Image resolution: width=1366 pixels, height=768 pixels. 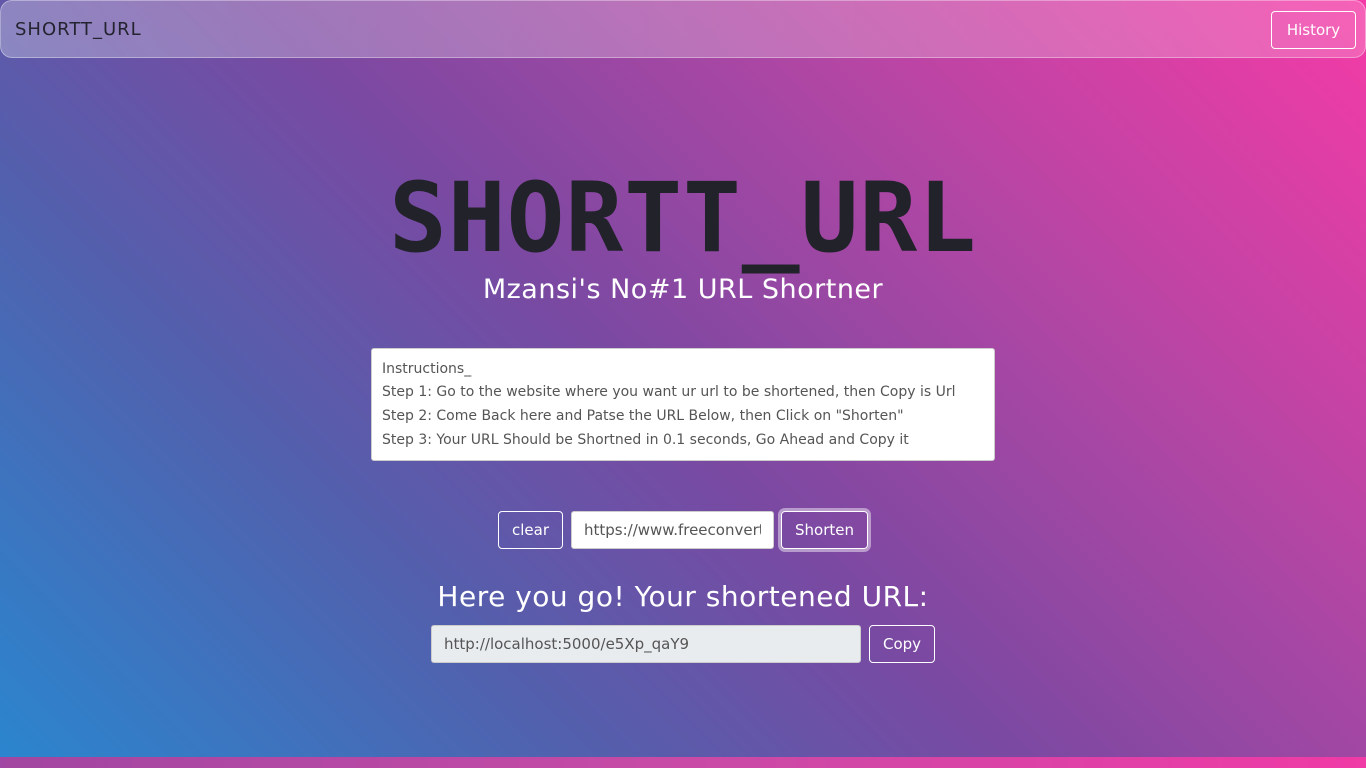 What do you see at coordinates (1313, 30) in the screenshot?
I see `history-button: History` at bounding box center [1313, 30].